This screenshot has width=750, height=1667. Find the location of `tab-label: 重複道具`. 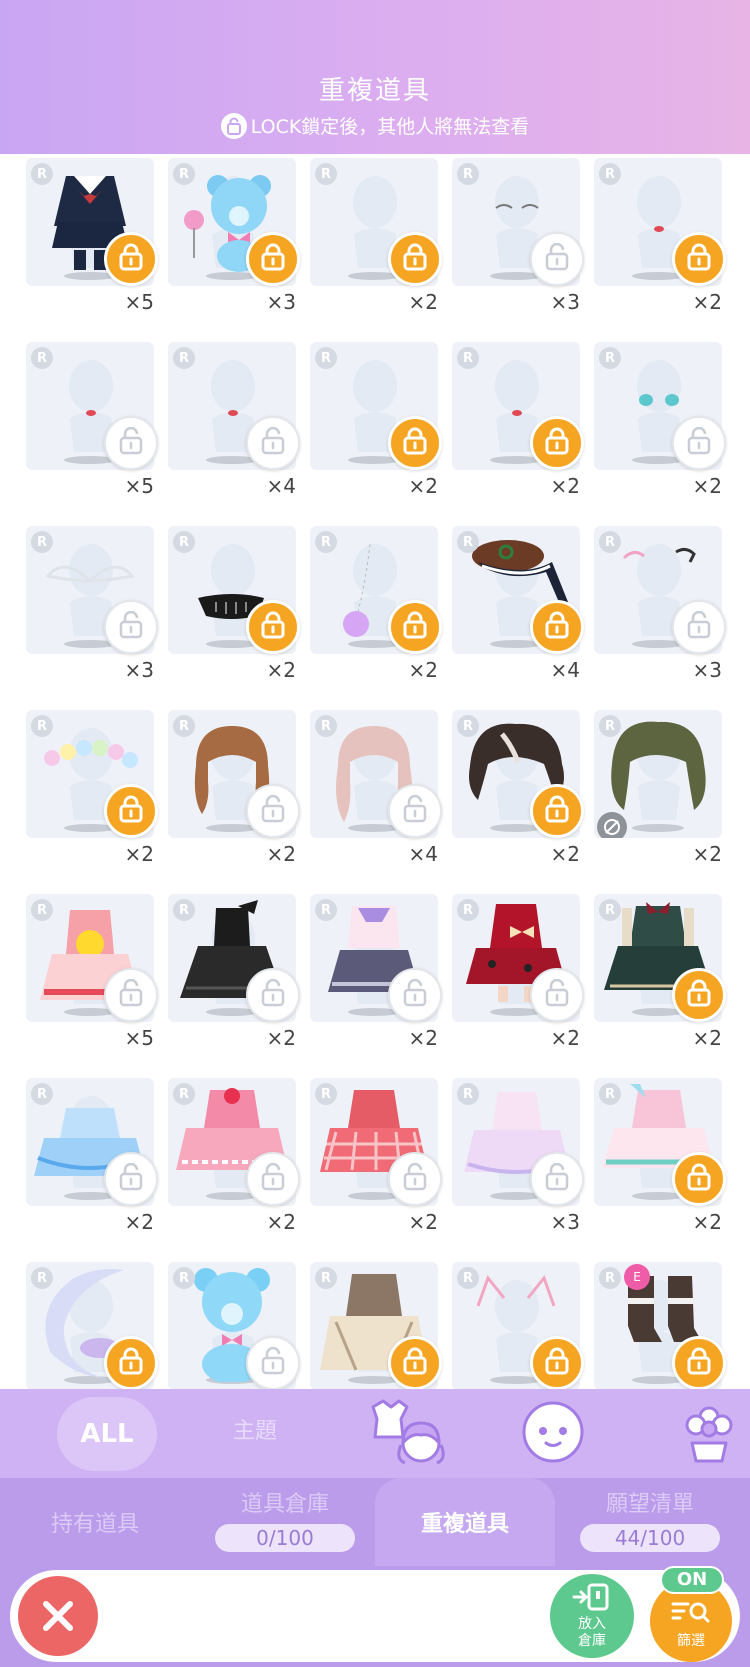

tab-label: 重複道具 is located at coordinates (464, 1524).